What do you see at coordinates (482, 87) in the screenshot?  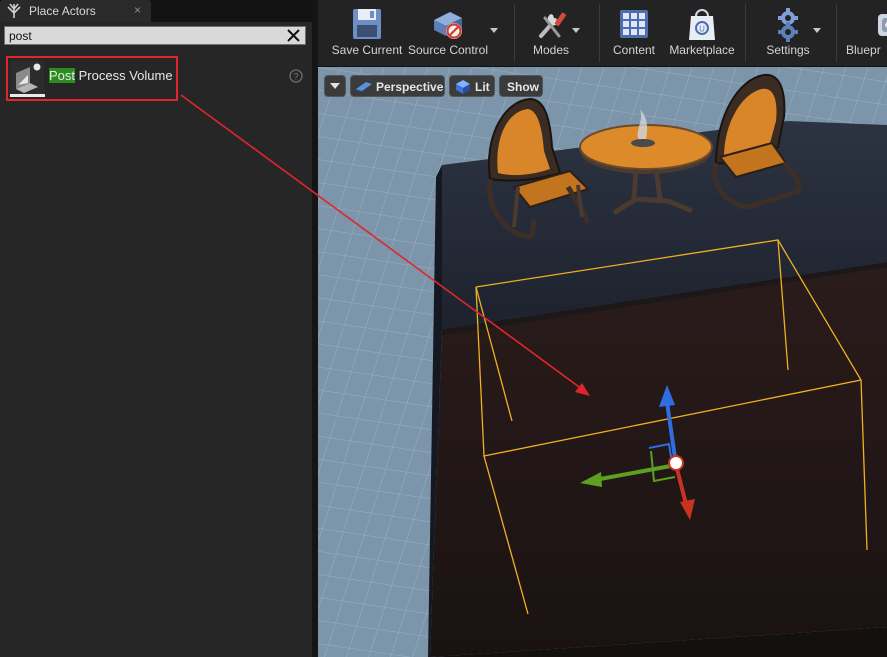 I see `lit-label: Lit` at bounding box center [482, 87].